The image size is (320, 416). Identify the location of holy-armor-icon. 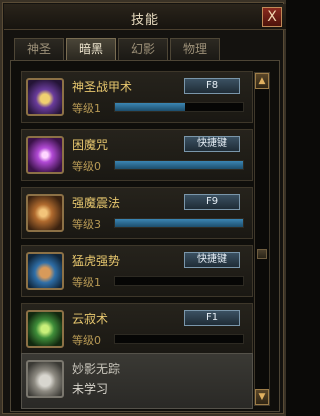
(45, 97).